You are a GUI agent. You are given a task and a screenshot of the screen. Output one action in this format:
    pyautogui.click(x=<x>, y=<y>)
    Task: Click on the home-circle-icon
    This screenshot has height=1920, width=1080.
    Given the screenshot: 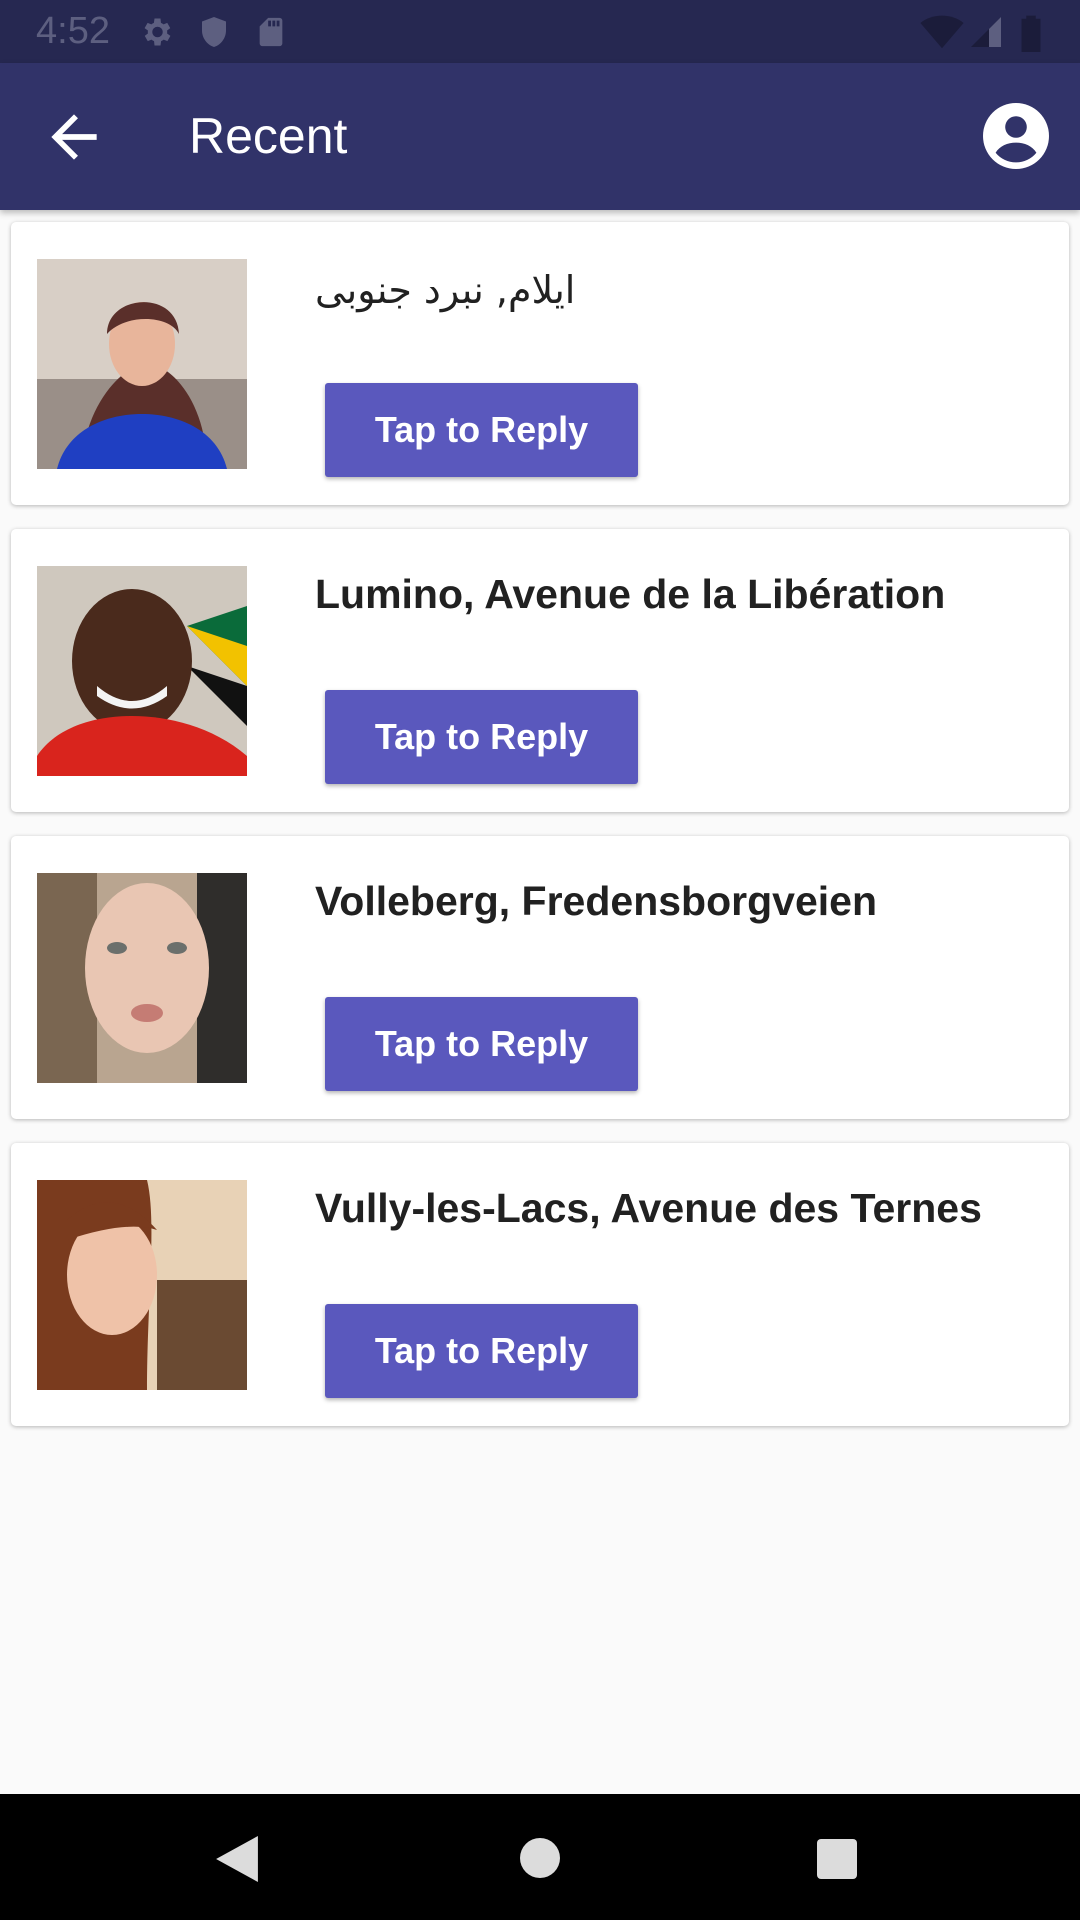 What is the action you would take?
    pyautogui.click(x=540, y=1858)
    